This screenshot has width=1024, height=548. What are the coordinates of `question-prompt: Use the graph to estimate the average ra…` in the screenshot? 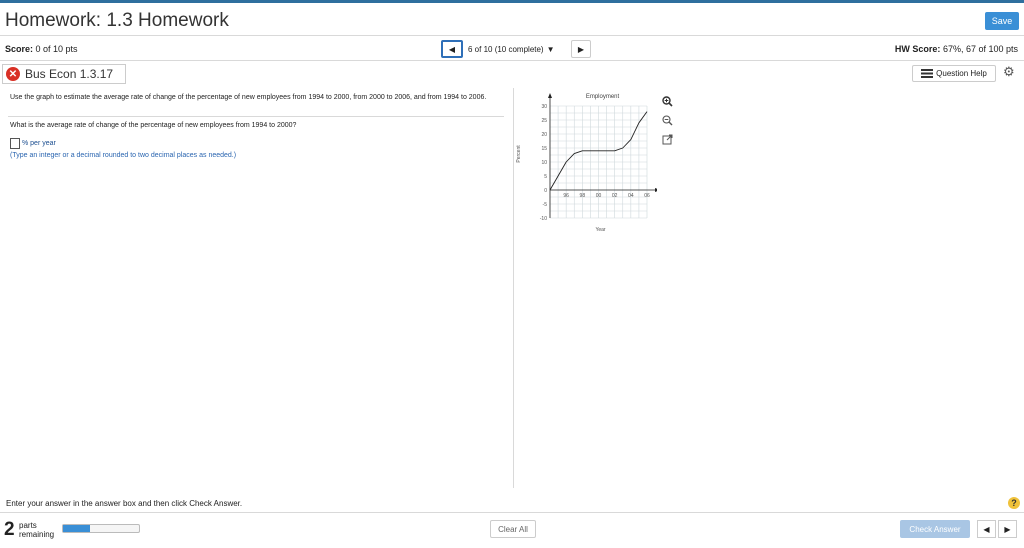 It's located at (248, 97).